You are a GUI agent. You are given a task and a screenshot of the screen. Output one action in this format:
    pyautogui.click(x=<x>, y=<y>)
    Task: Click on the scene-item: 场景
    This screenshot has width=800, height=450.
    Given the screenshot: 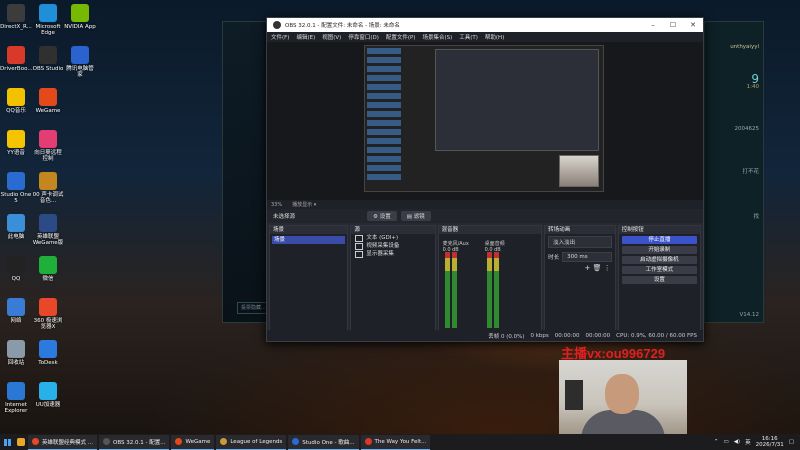 What is the action you would take?
    pyautogui.click(x=309, y=240)
    